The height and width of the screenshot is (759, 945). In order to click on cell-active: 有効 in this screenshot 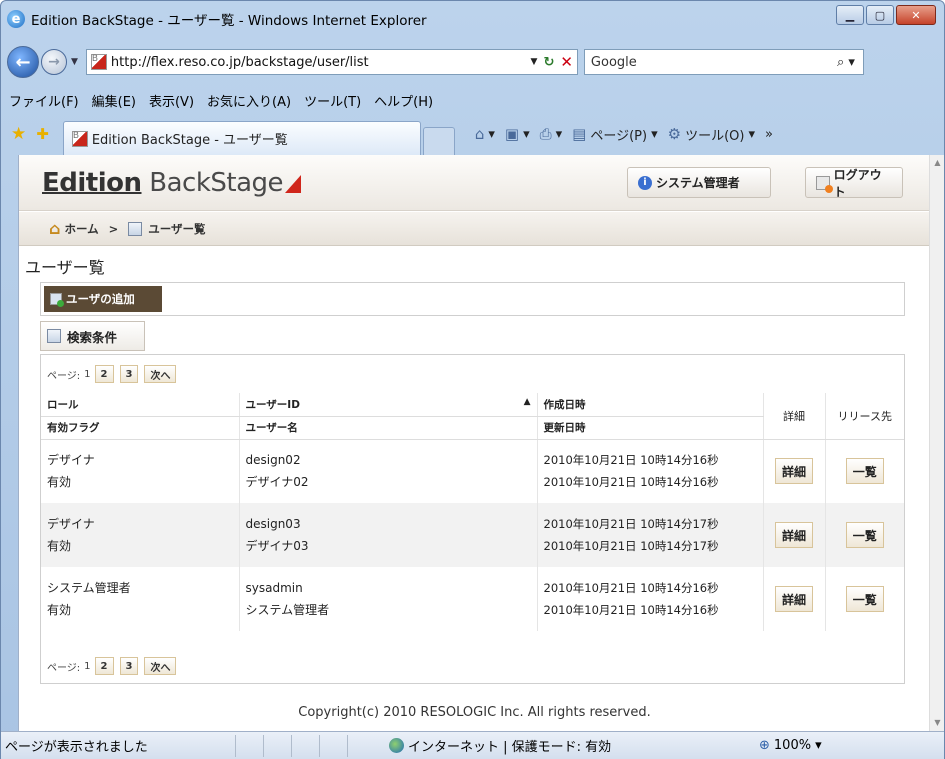, I will do `click(59, 546)`.